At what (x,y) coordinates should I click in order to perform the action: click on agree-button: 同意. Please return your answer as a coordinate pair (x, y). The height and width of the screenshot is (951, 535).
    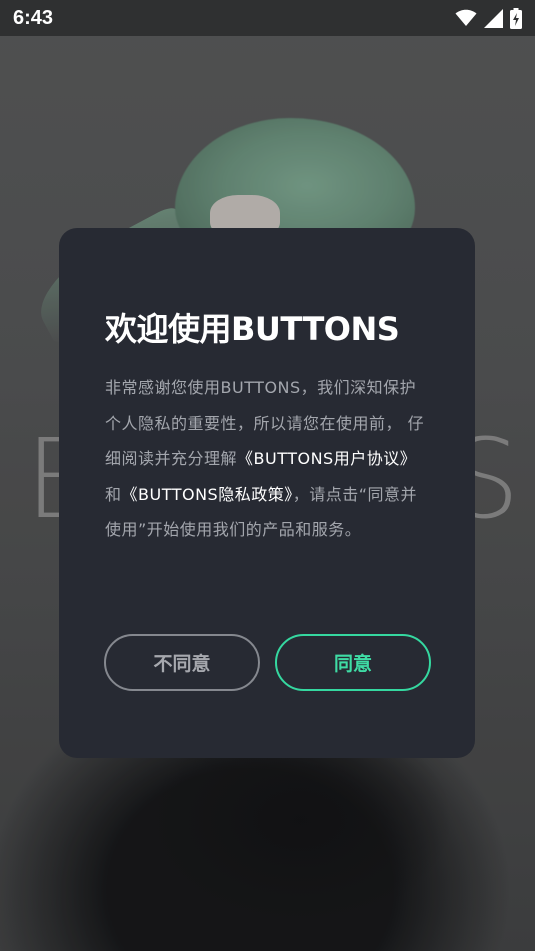
    Looking at the image, I should click on (353, 662).